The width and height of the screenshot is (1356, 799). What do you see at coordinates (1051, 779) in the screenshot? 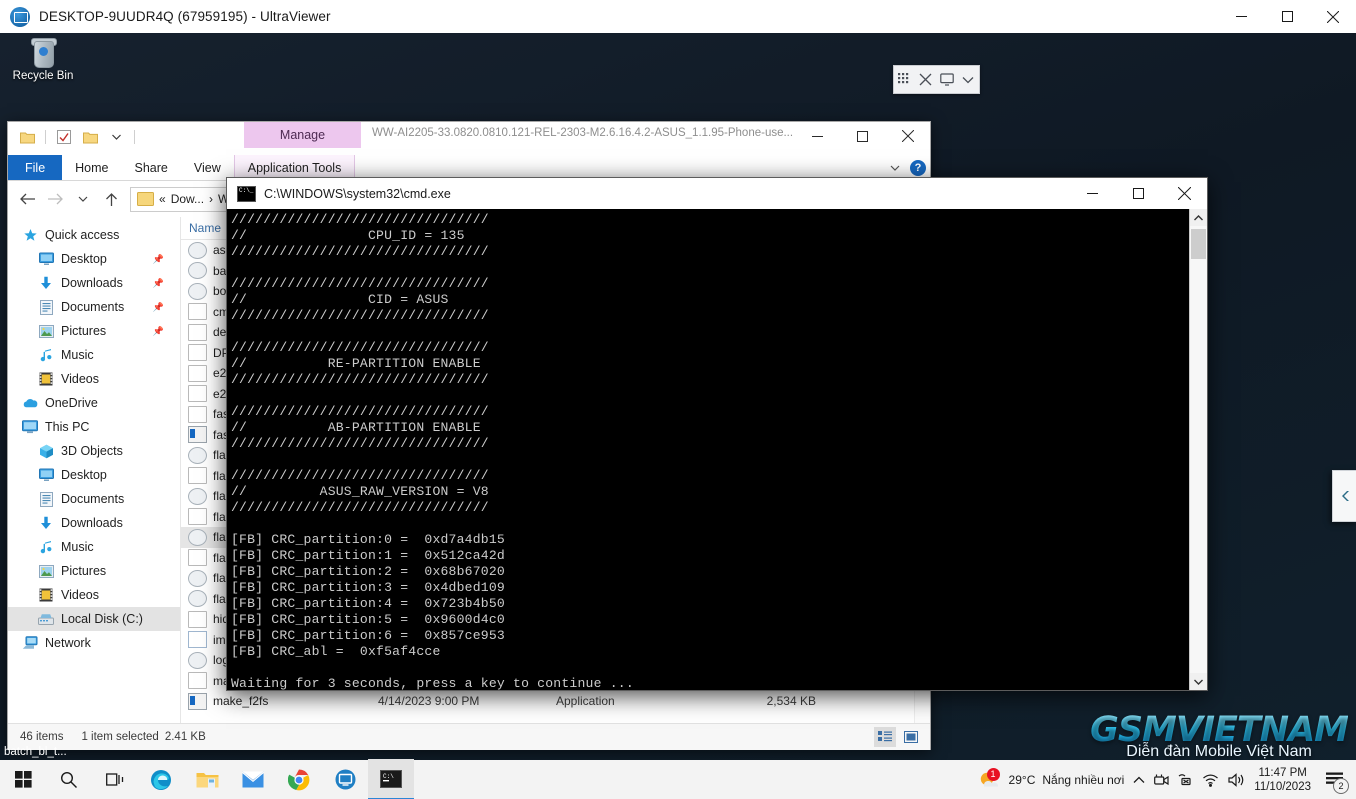
I see `taskbar-weather: 1 29°C Nắng nhiều nơi` at bounding box center [1051, 779].